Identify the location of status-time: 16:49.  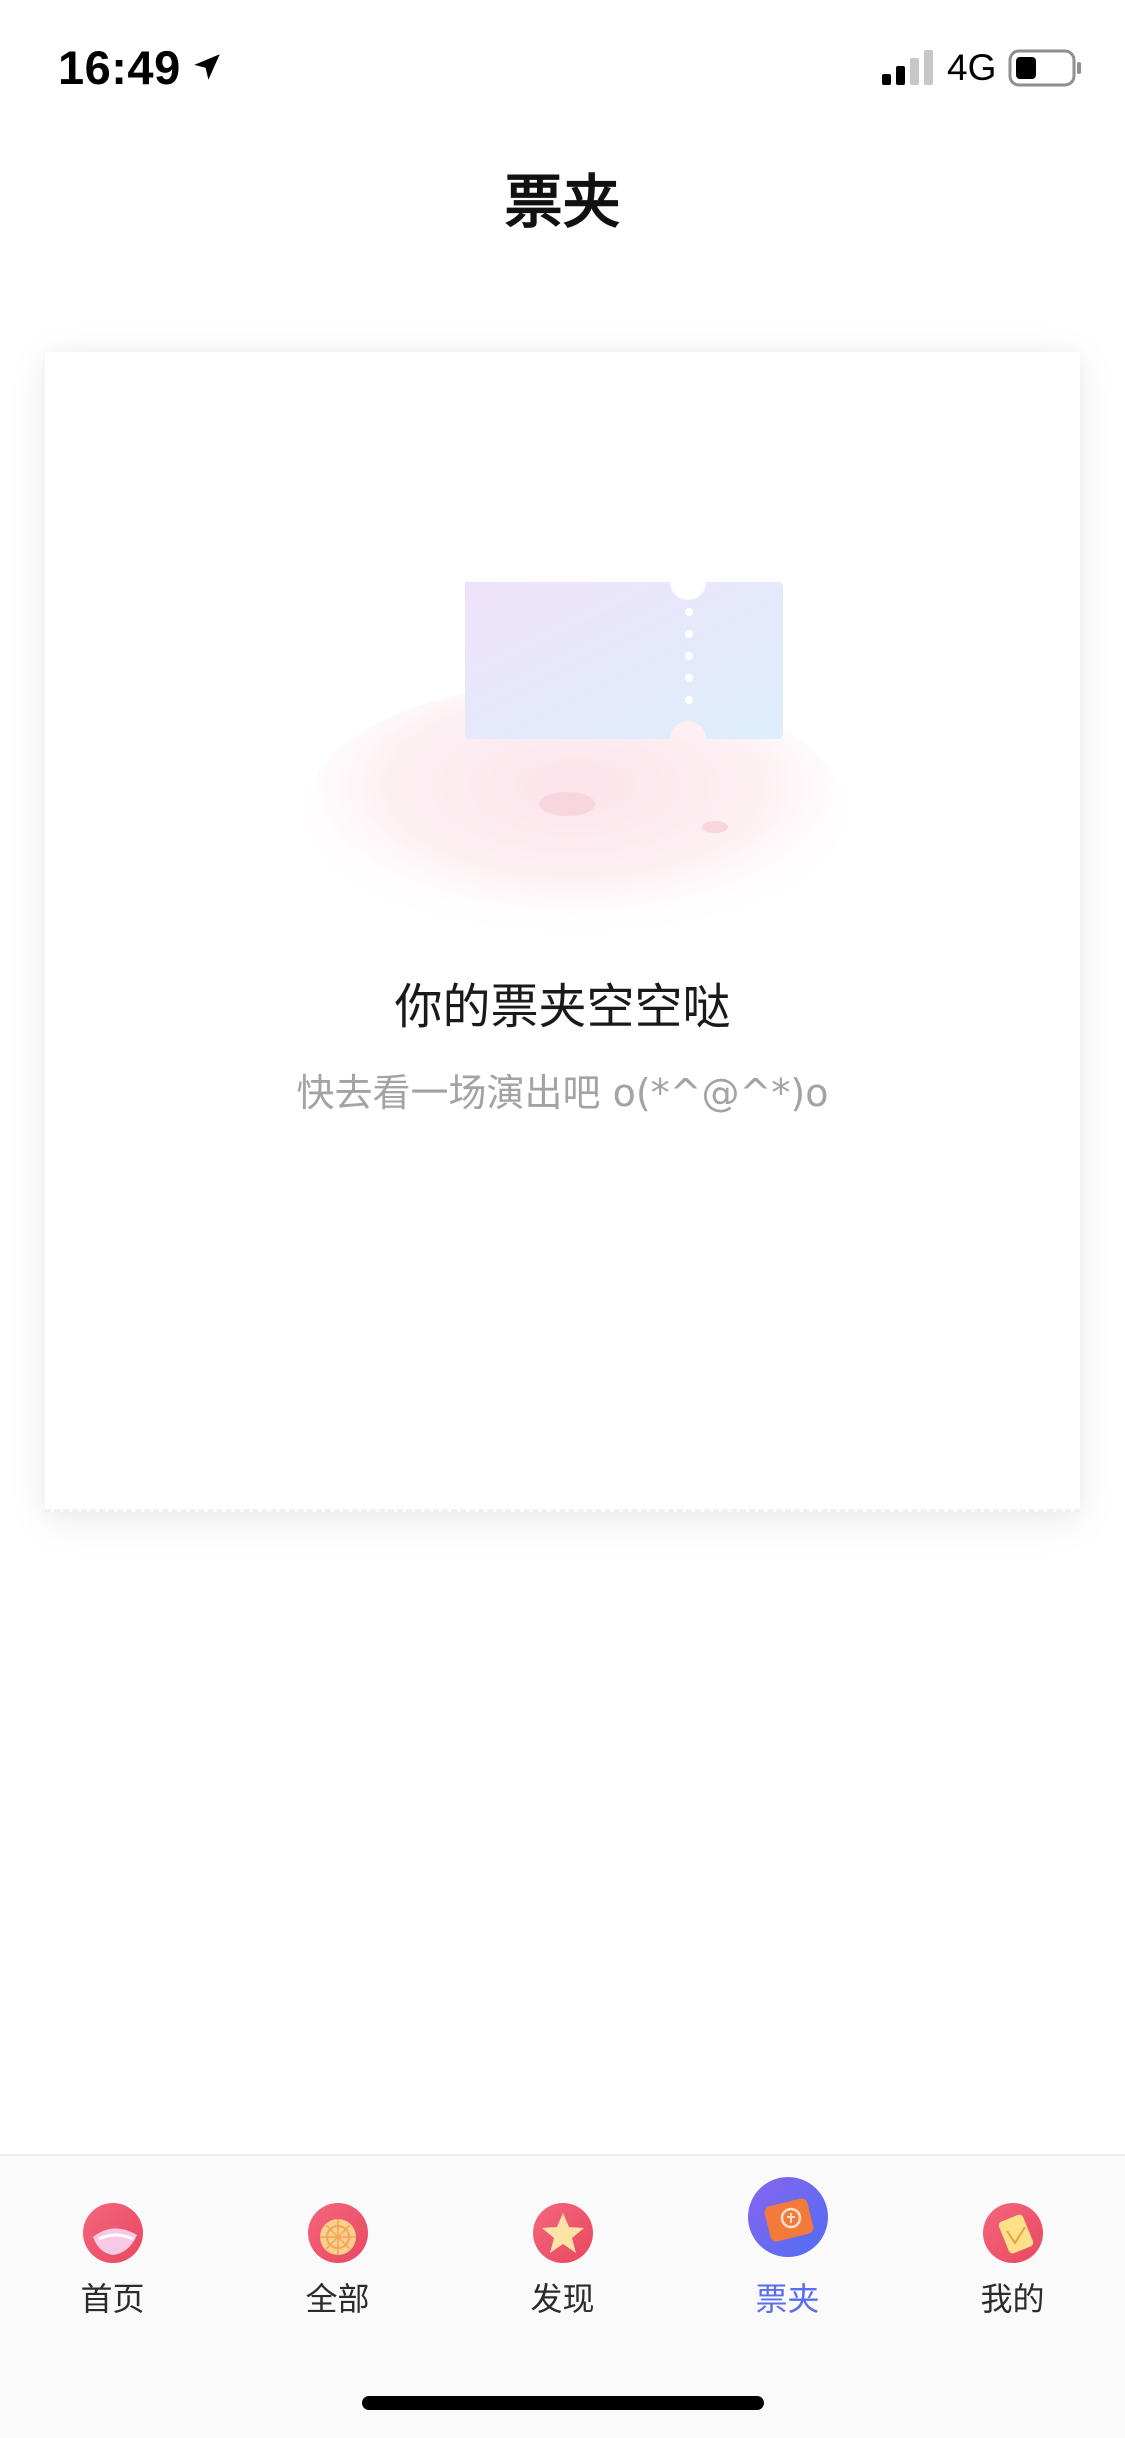
(119, 67).